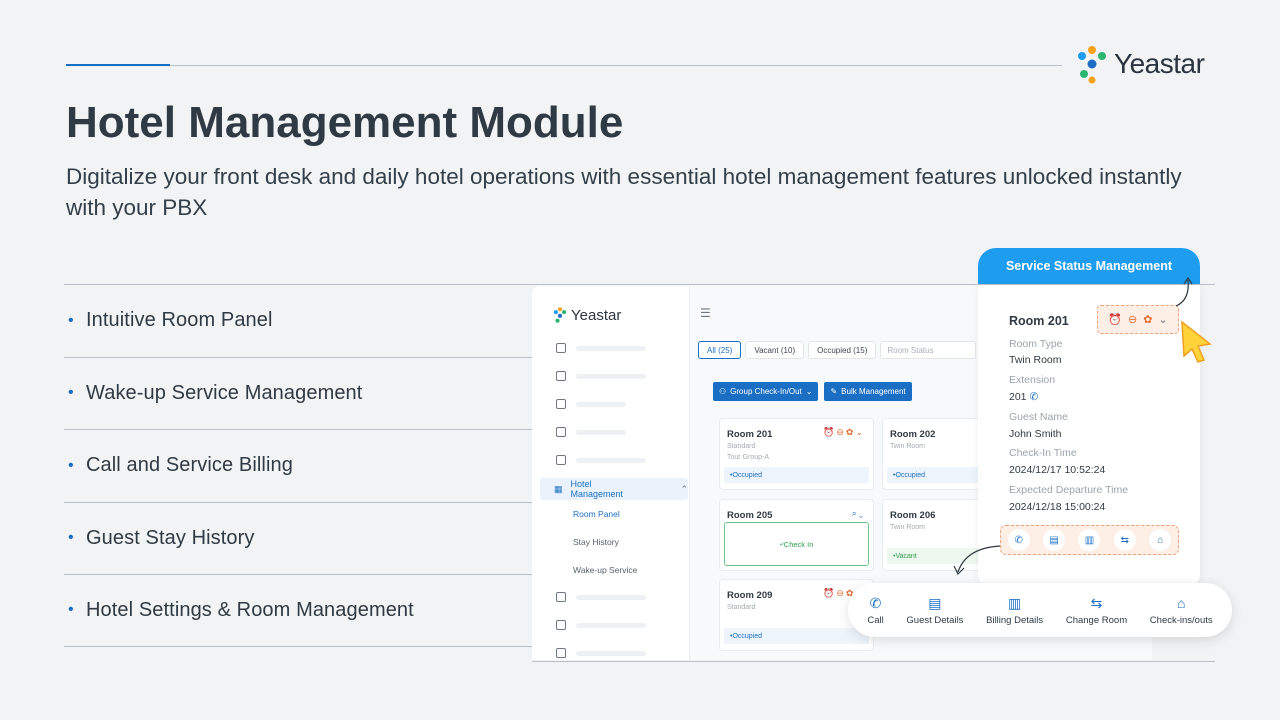  I want to click on feature-item: • Guest Stay History, so click(298, 538).